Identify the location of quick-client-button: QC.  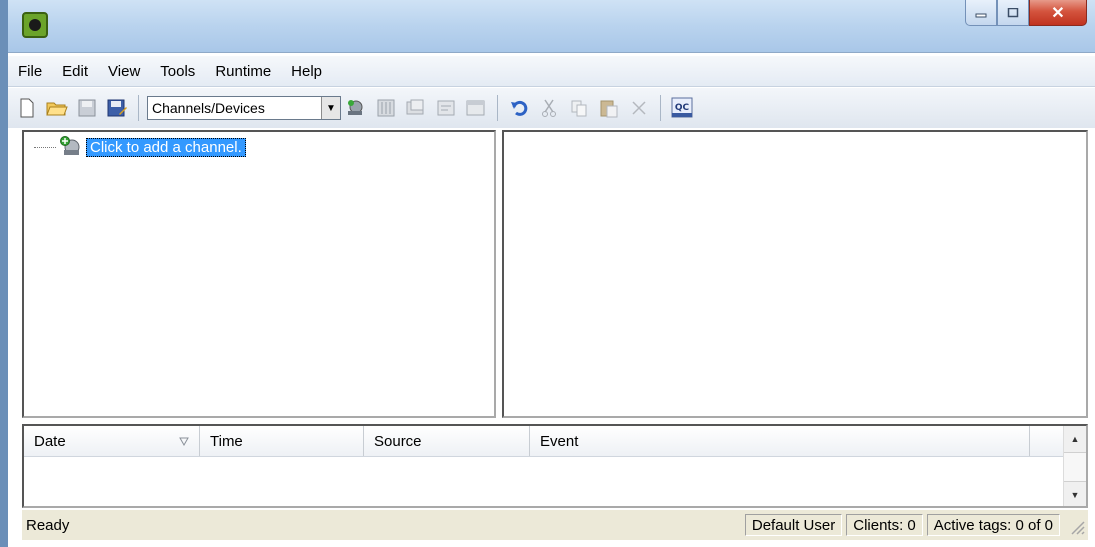
(682, 108).